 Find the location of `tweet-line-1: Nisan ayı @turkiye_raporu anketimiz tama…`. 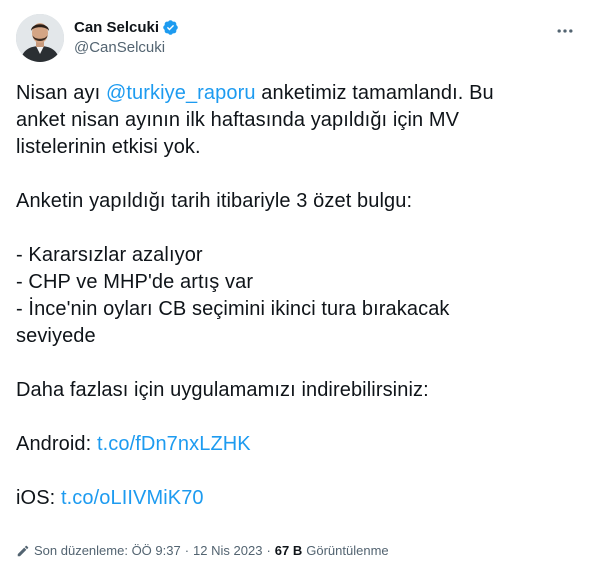

tweet-line-1: Nisan ayı @turkiye_raporu anketimiz tama… is located at coordinates (296, 93).